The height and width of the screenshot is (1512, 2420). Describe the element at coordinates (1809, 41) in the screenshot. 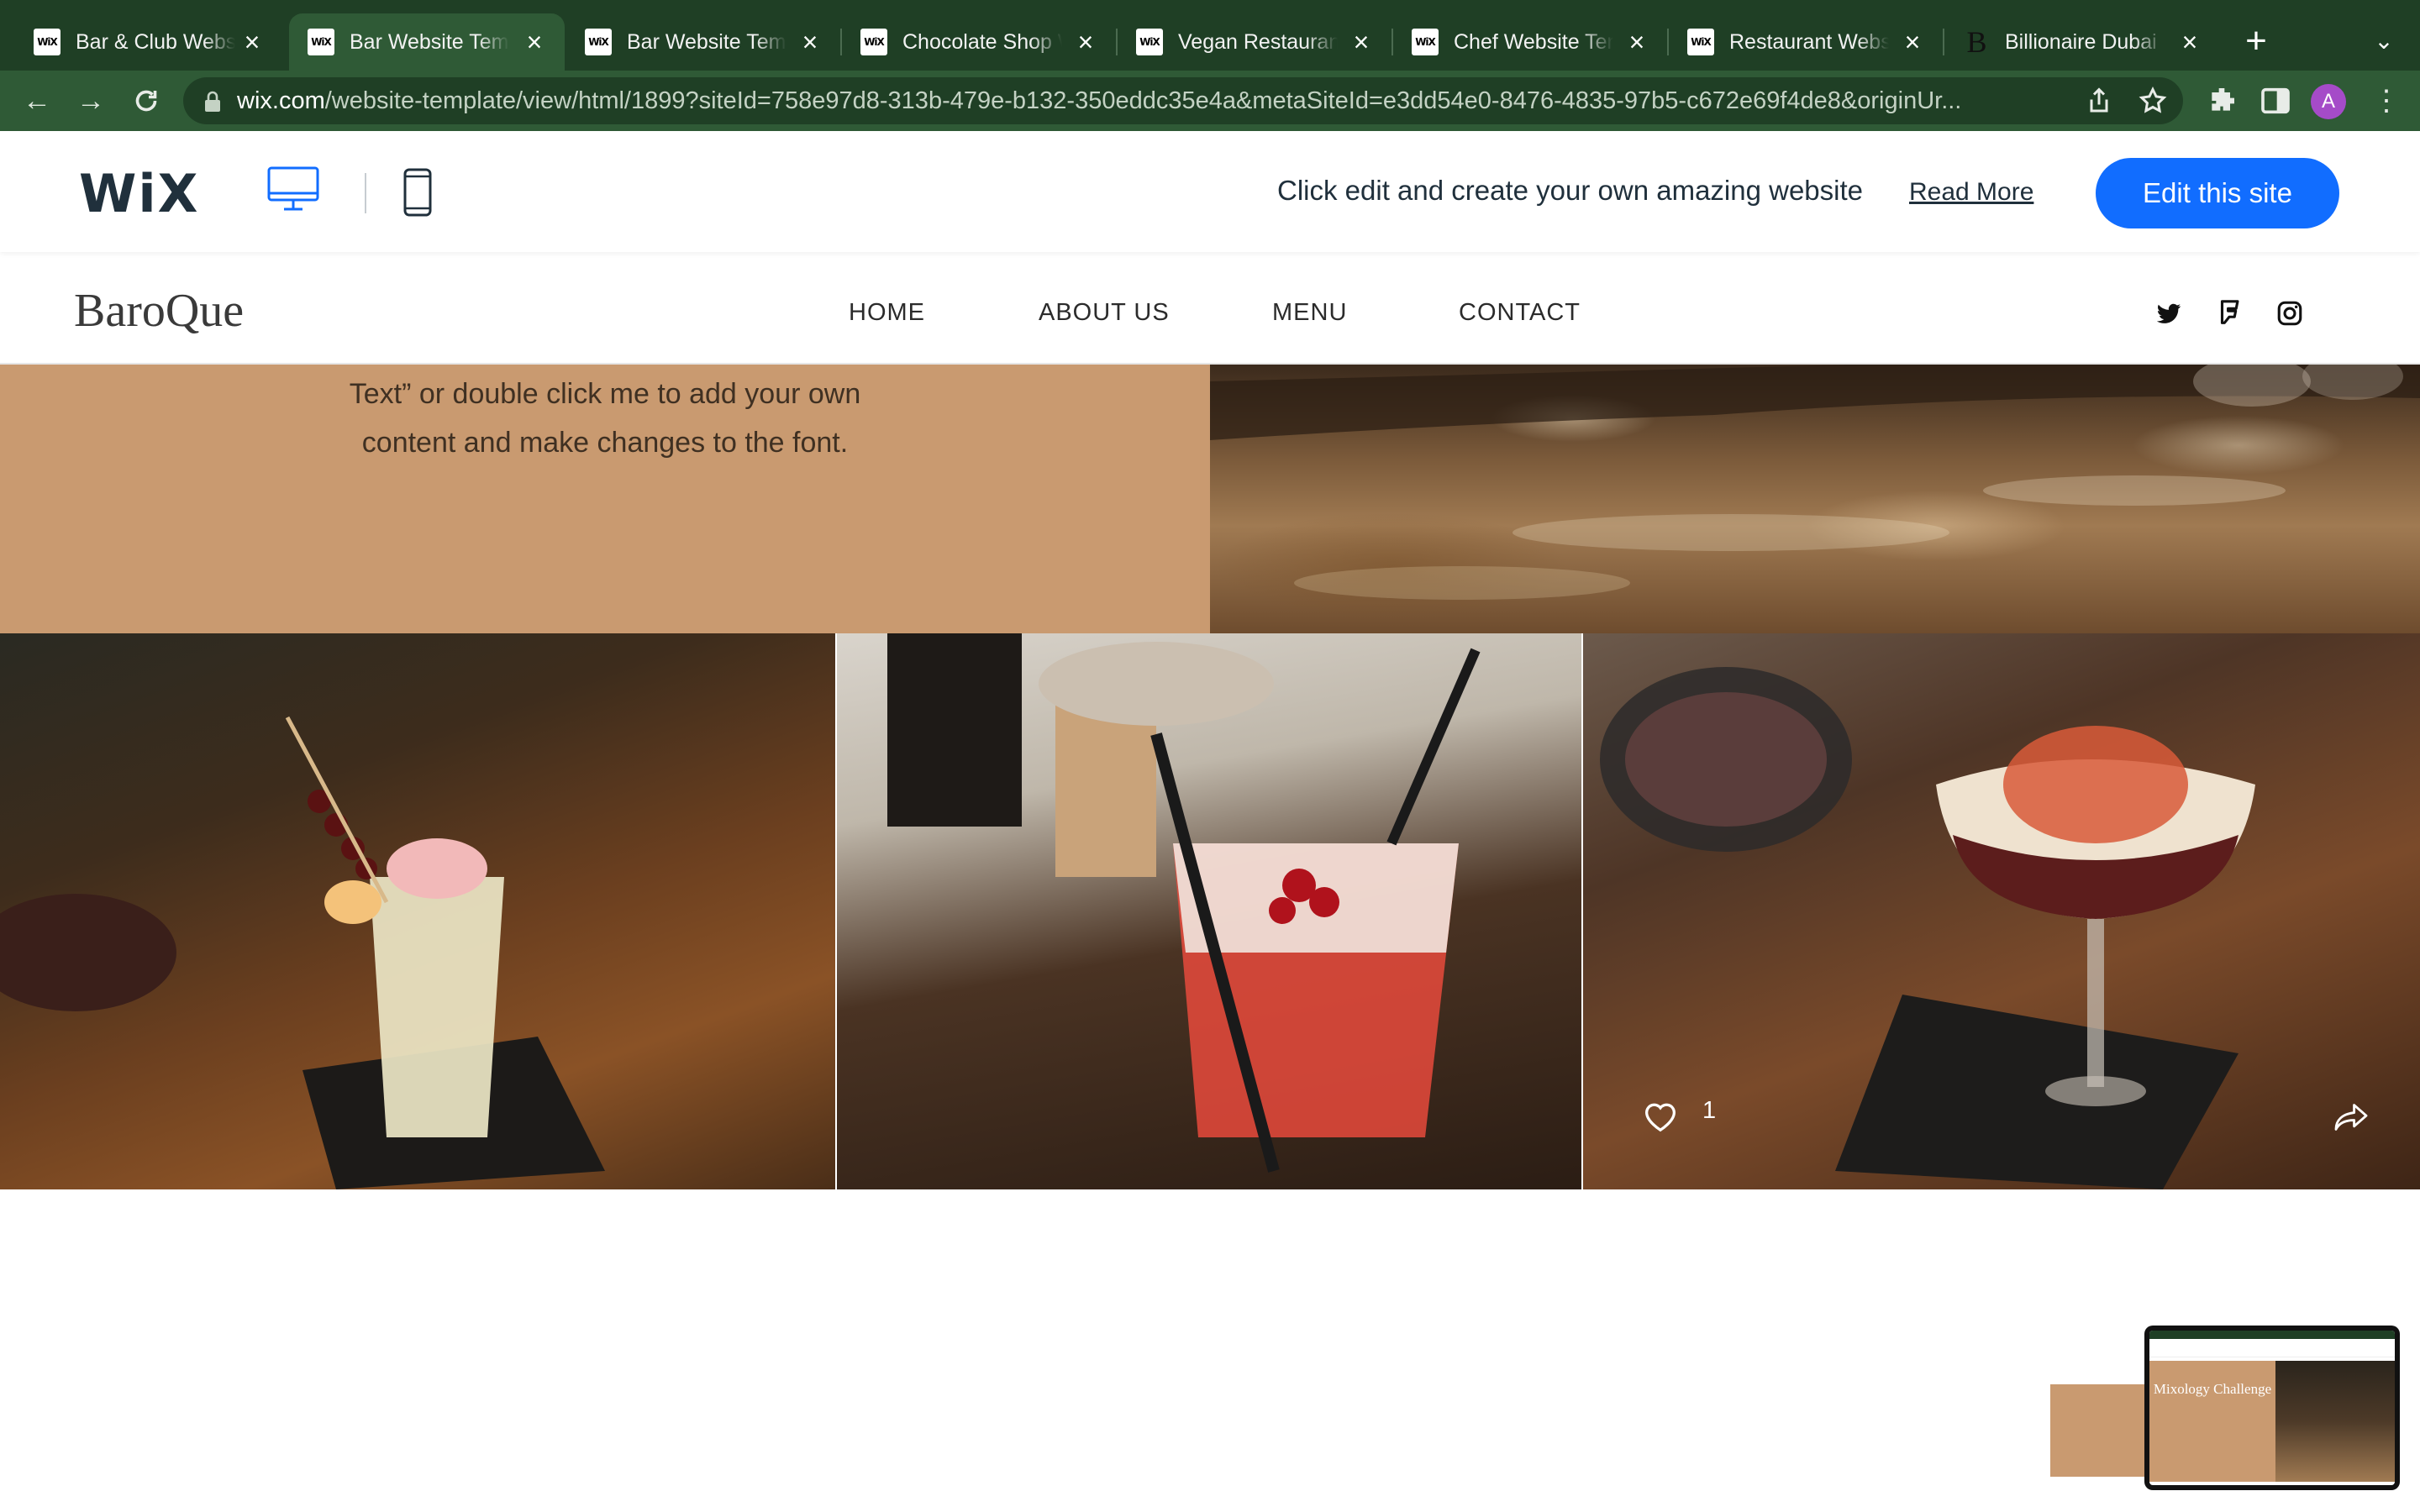

I see `tab-title: Restaurant Websi` at that location.